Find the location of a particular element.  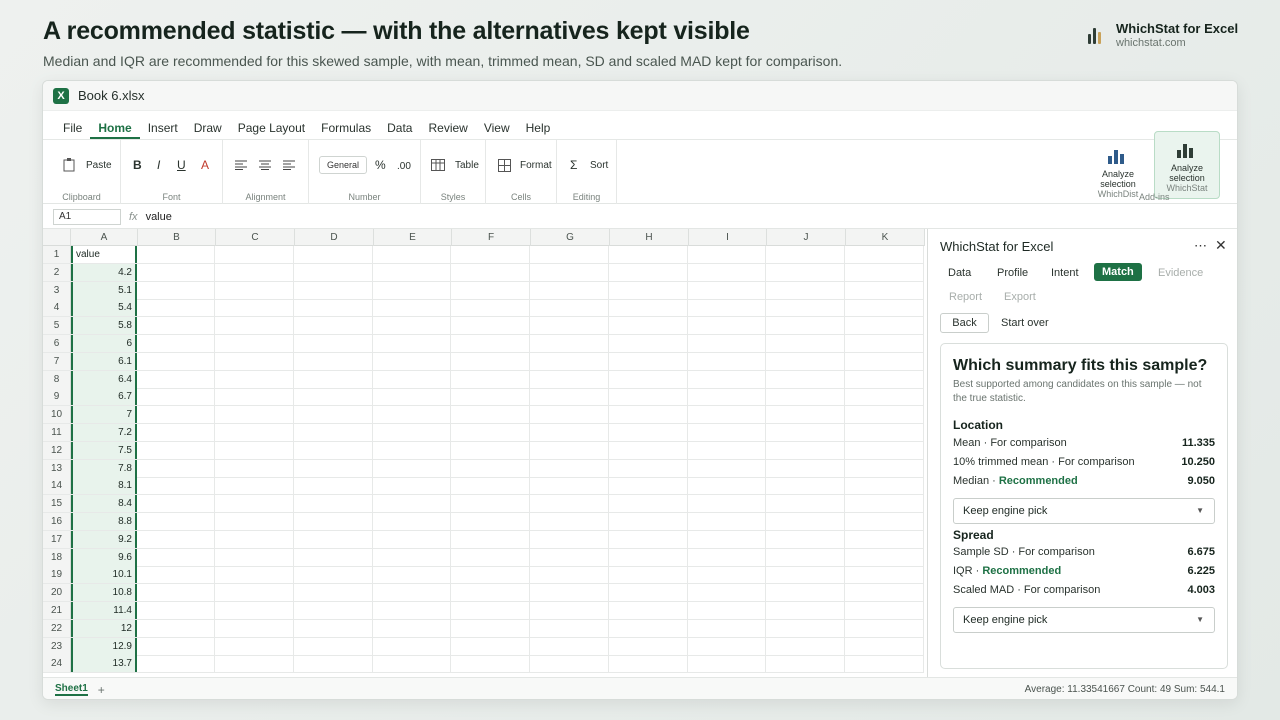

row-header: 5 is located at coordinates (57, 326).